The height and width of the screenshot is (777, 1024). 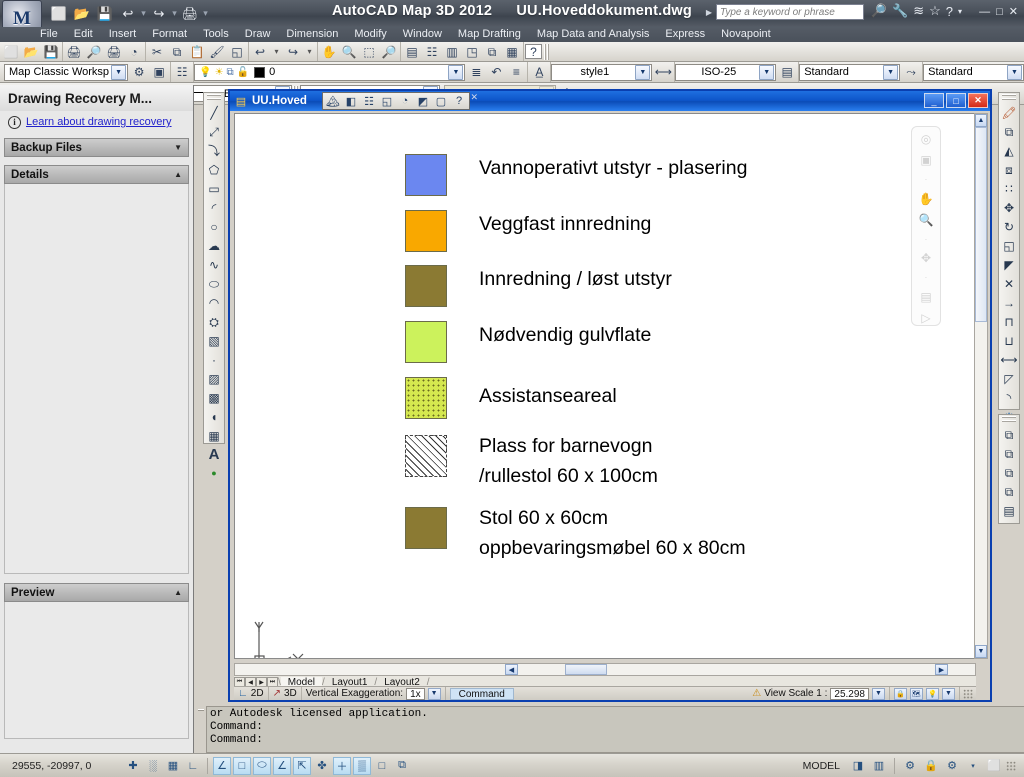 What do you see at coordinates (214, 378) in the screenshot?
I see `hatch-tool-icon: ▨` at bounding box center [214, 378].